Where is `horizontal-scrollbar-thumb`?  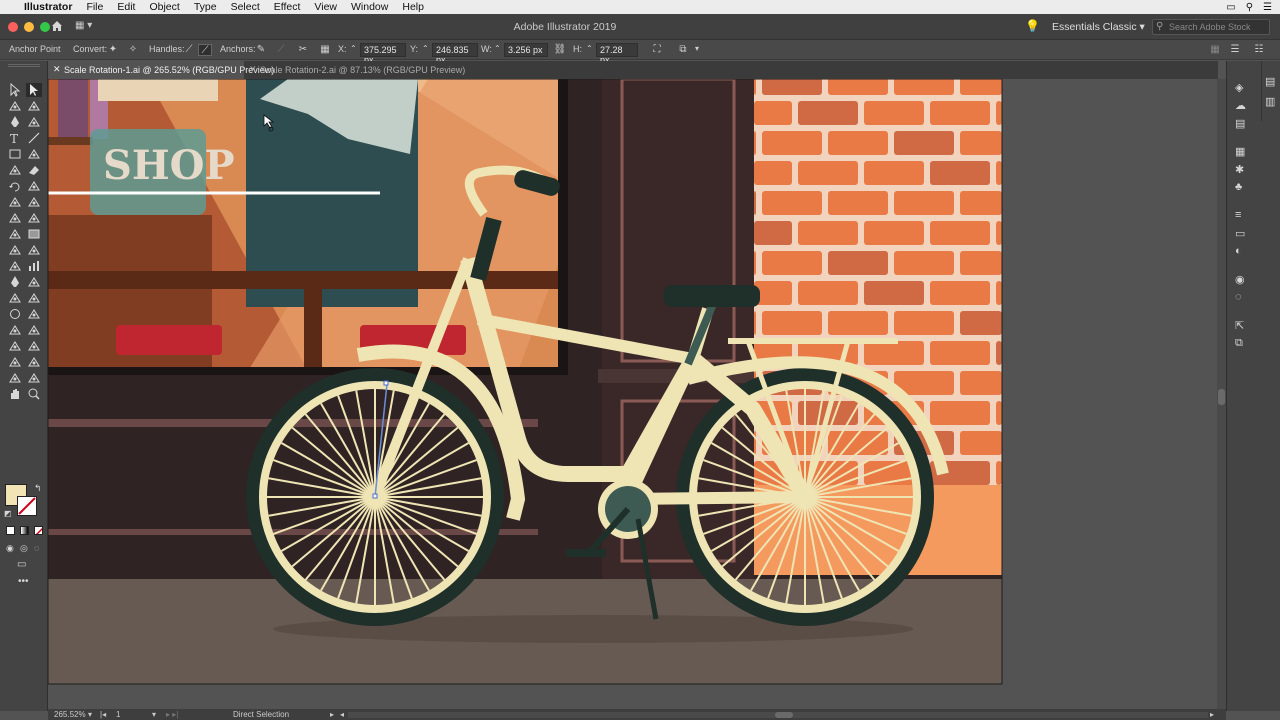
horizontal-scrollbar-thumb is located at coordinates (784, 715).